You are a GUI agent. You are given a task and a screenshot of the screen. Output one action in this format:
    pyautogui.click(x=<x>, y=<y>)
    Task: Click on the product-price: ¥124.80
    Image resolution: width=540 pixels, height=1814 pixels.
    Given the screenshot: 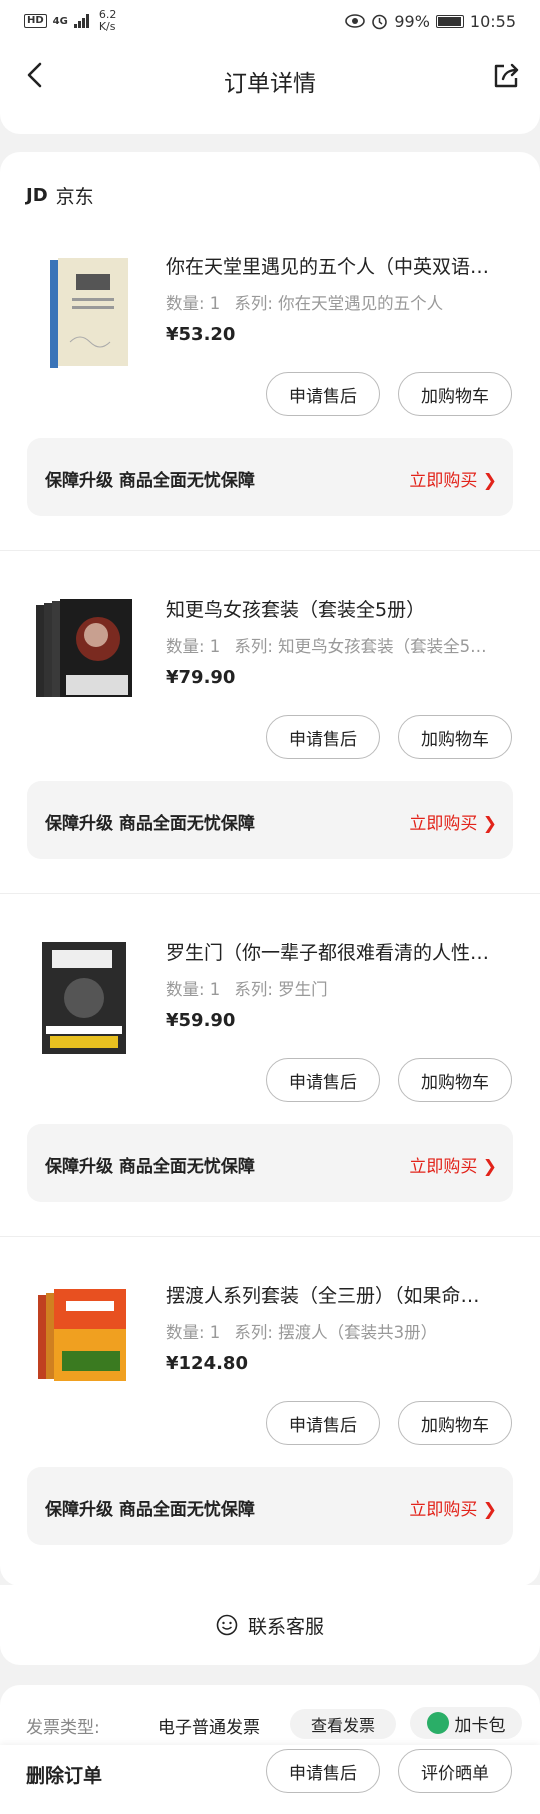 What is the action you would take?
    pyautogui.click(x=207, y=1363)
    